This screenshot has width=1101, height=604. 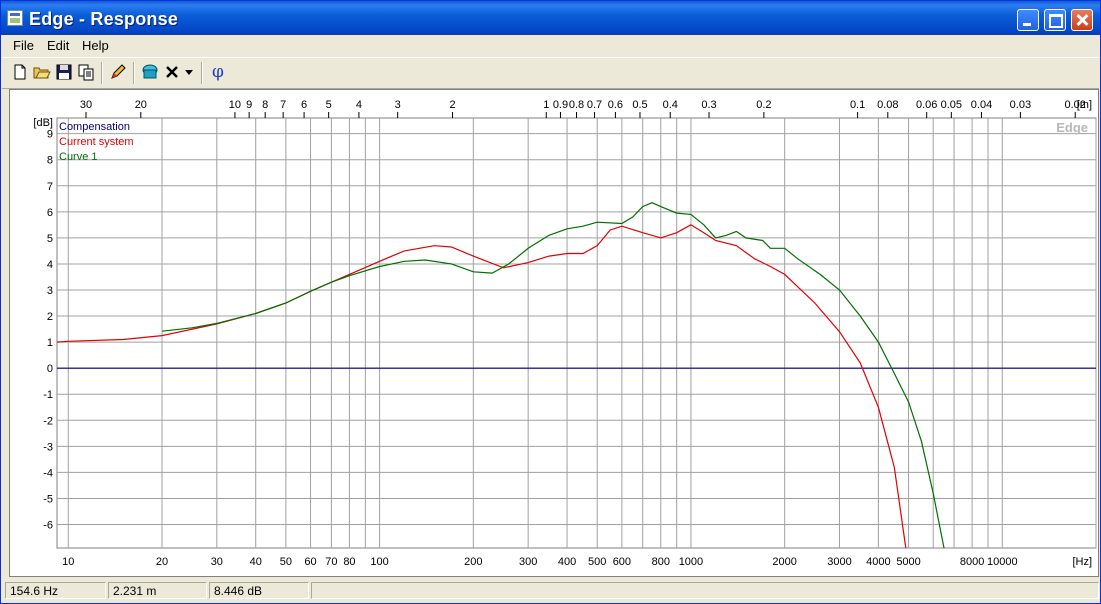 What do you see at coordinates (43, 123) in the screenshot?
I see `y-axis-label: [dB]` at bounding box center [43, 123].